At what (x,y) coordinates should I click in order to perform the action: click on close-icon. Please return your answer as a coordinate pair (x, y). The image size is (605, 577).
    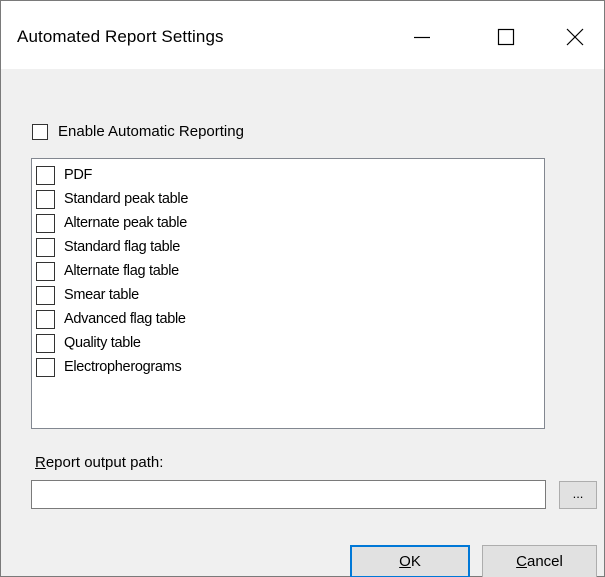
    Looking at the image, I should click on (575, 37).